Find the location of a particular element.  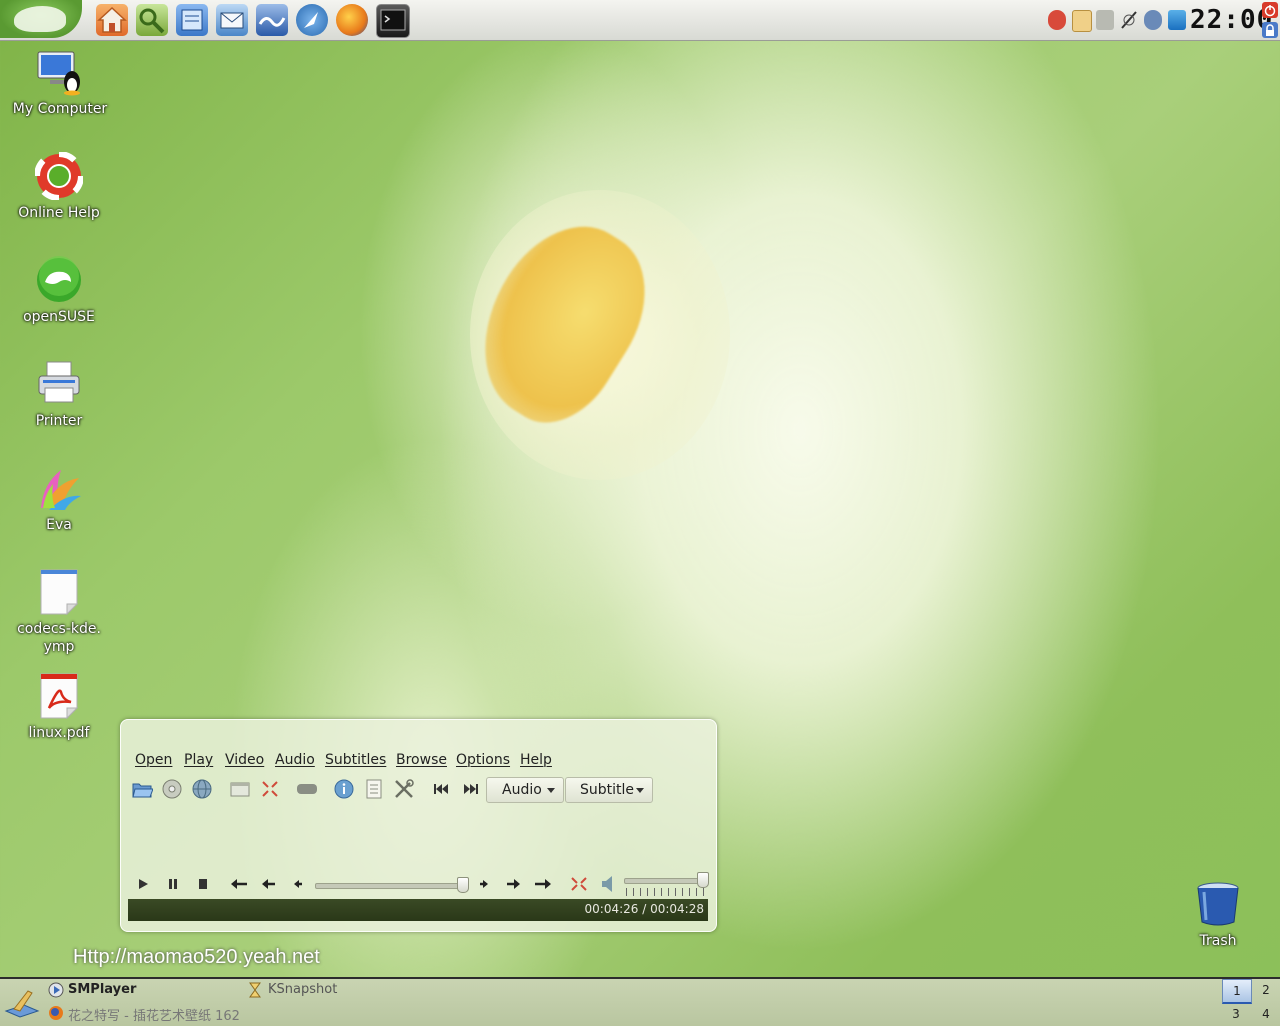

rewind-long-icon is located at coordinates (239, 884).